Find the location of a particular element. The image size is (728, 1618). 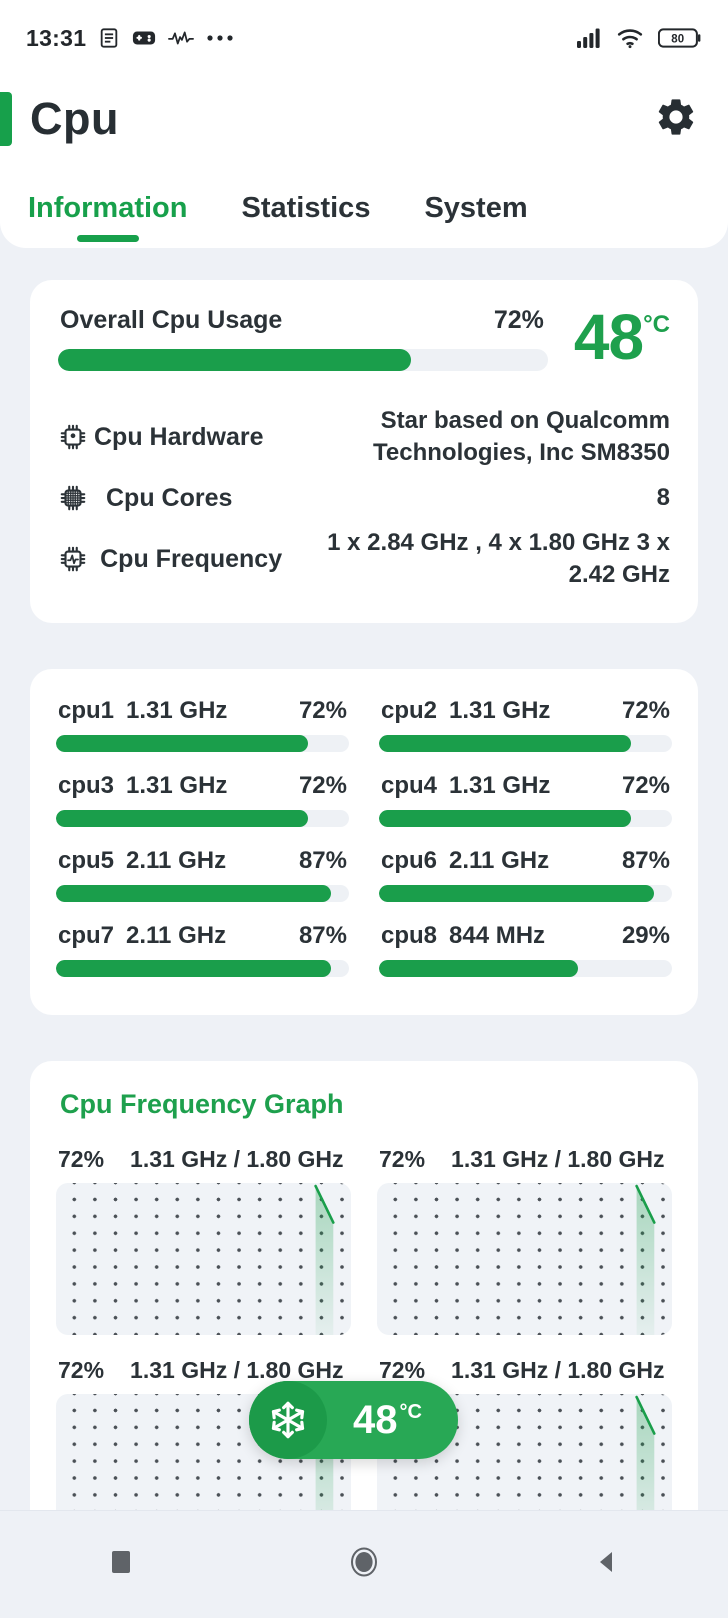

info-row-value: 1 x 2.84 GHz , 4 x 1.80 GHz 3 x 2.42 GHz is located at coordinates (498, 558).